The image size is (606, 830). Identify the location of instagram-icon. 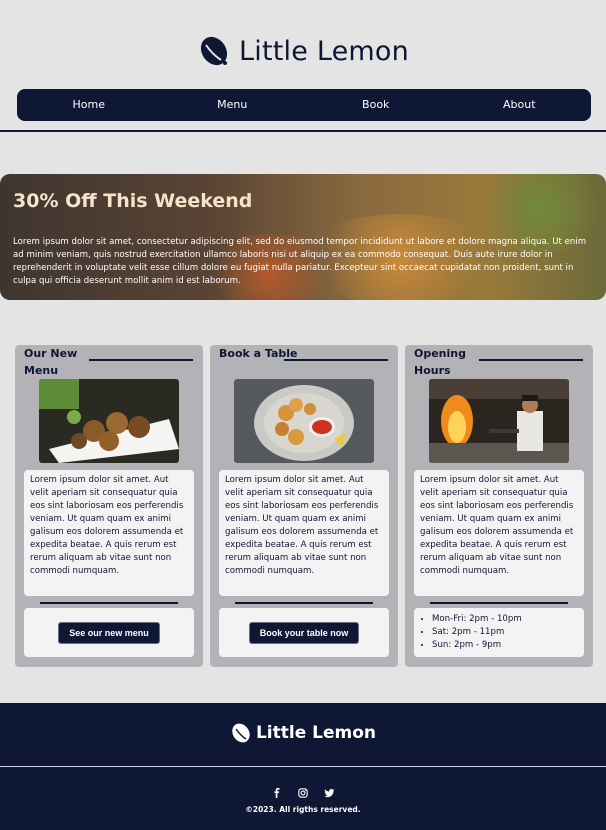
(303, 793).